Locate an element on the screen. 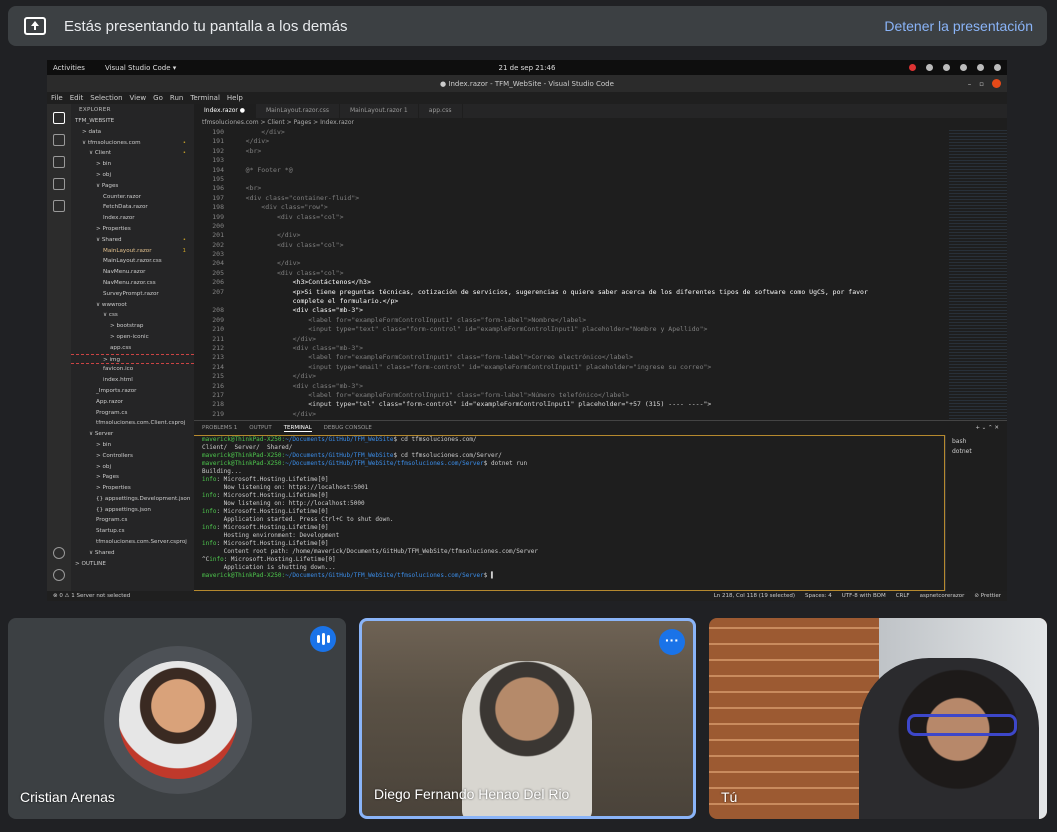  stop-presenting-button: Detener la presentación is located at coordinates (958, 26).